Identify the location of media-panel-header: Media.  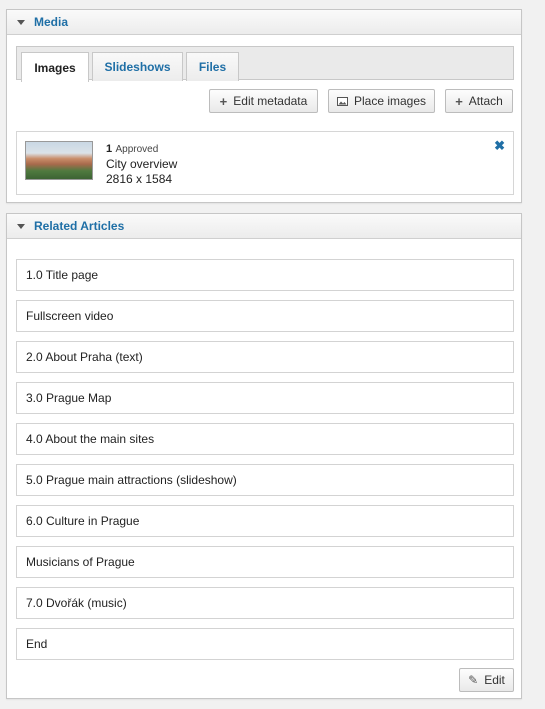
(264, 22).